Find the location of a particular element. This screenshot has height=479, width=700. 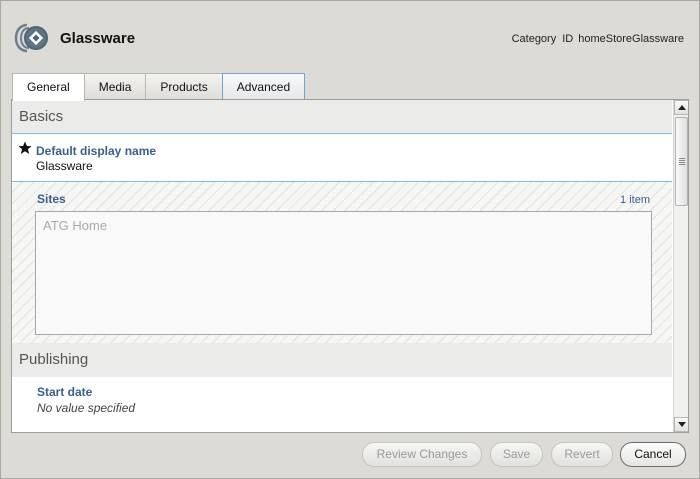

sites-label: Sites is located at coordinates (51, 199).